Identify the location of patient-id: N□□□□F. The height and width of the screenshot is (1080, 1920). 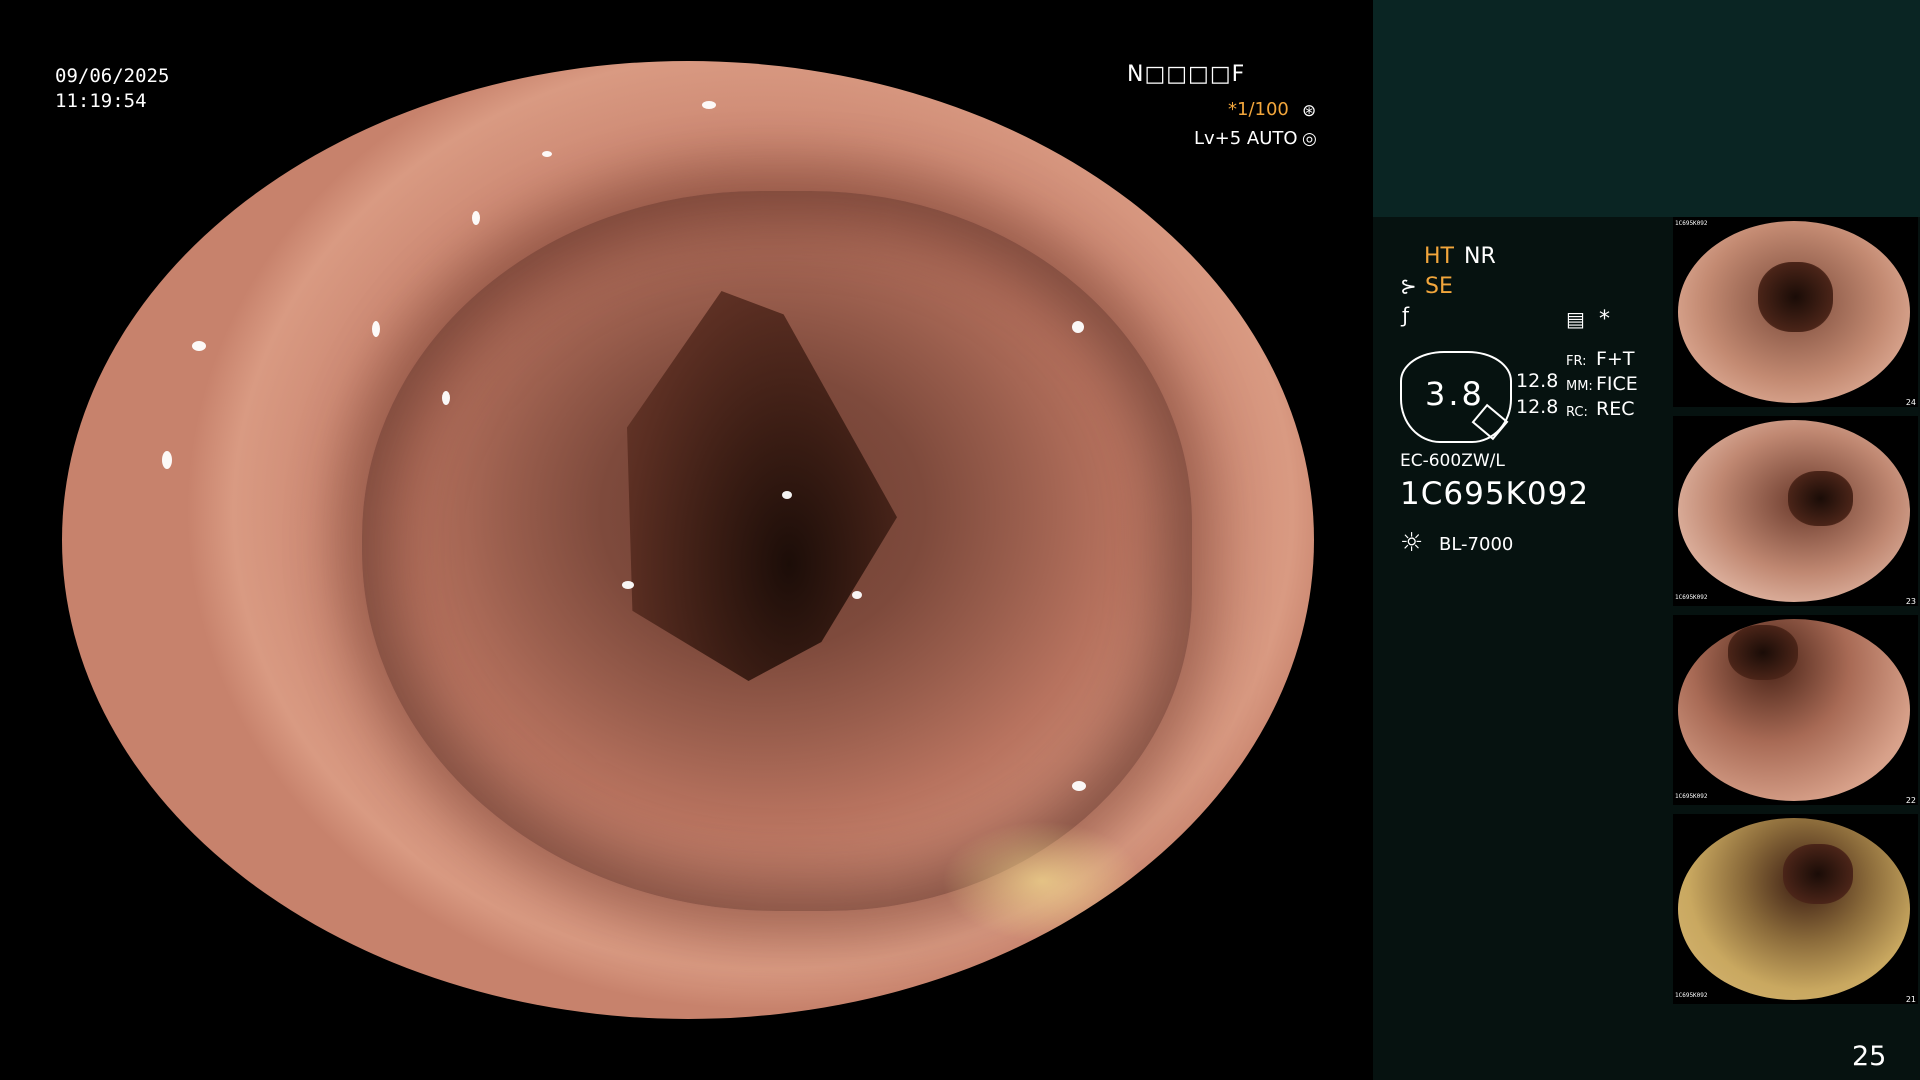
(1186, 74).